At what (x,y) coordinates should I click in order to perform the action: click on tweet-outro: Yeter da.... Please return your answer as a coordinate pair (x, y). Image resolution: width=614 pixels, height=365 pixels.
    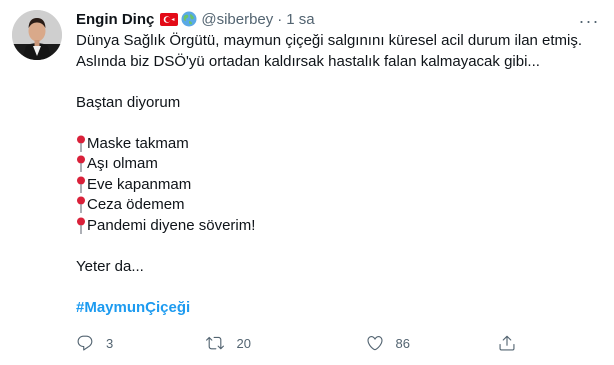
    Looking at the image, I should click on (110, 266).